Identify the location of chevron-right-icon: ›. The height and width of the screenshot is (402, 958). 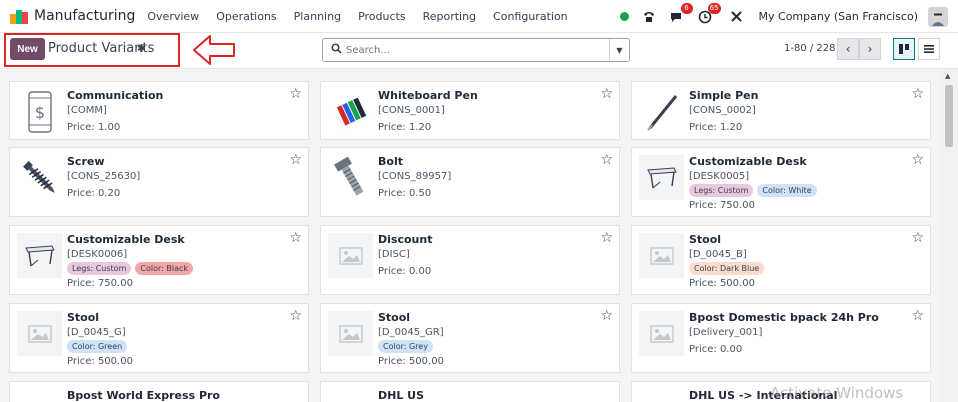
(870, 49).